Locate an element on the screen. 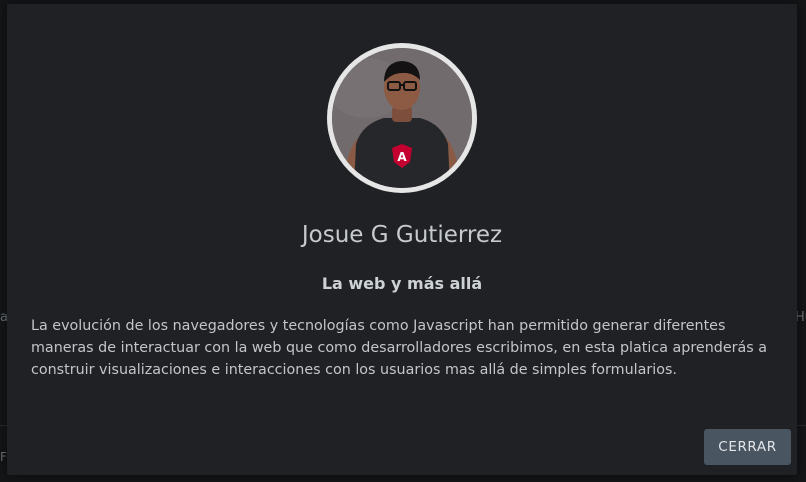 This screenshot has height=482, width=806. avatar-ring: A is located at coordinates (402, 118).